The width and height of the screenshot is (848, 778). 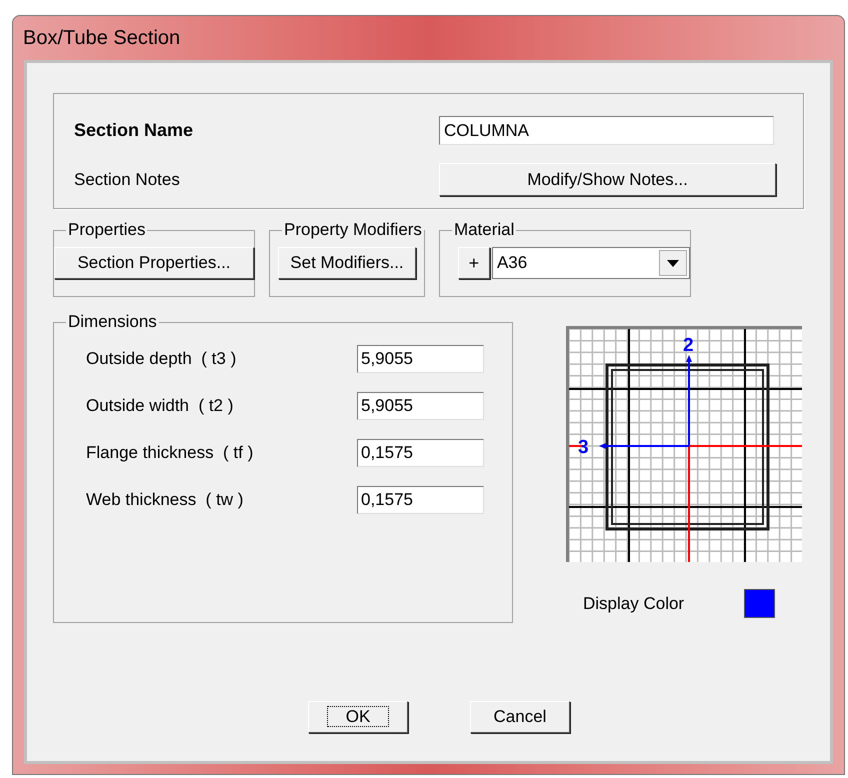 What do you see at coordinates (358, 717) in the screenshot?
I see `dialog-button: OK` at bounding box center [358, 717].